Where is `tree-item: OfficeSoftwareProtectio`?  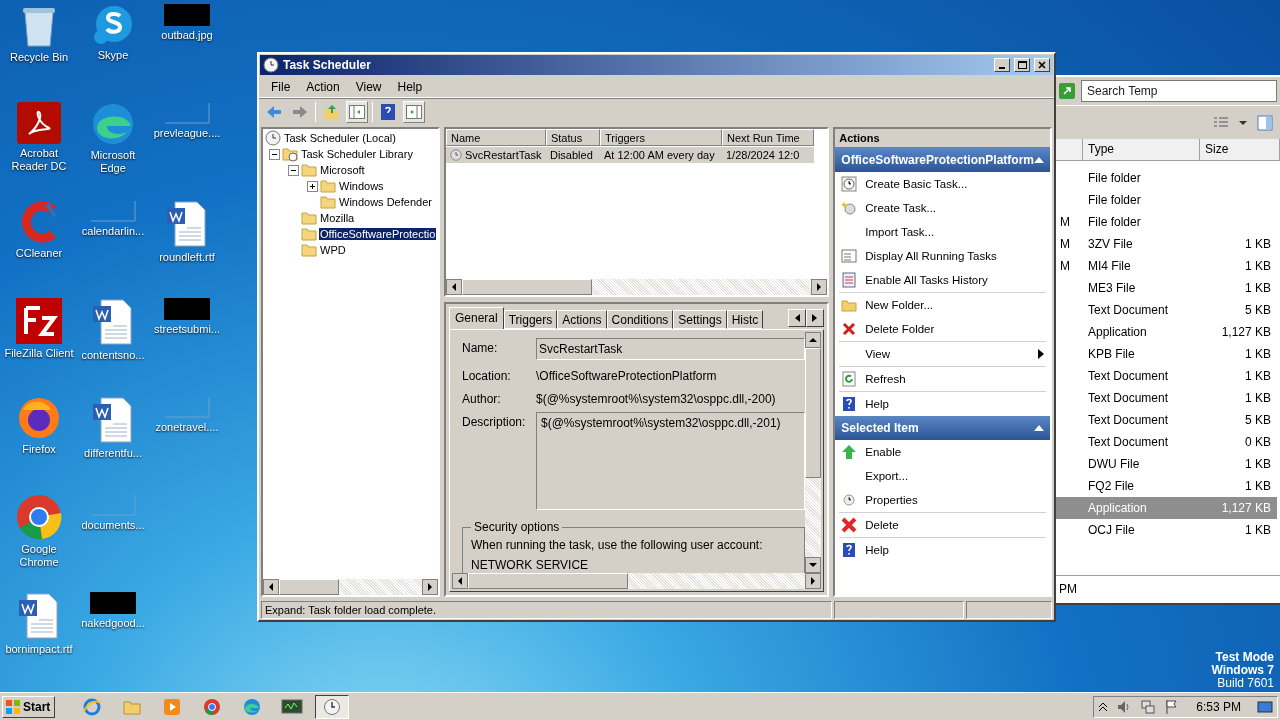
tree-item: OfficeSoftwareProtectio is located at coordinates (378, 234).